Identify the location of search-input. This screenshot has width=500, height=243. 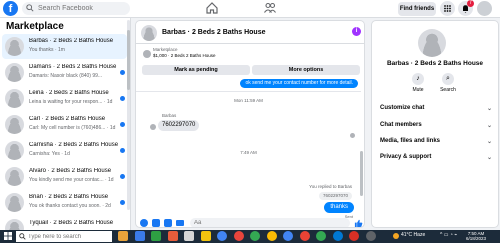
(82, 8).